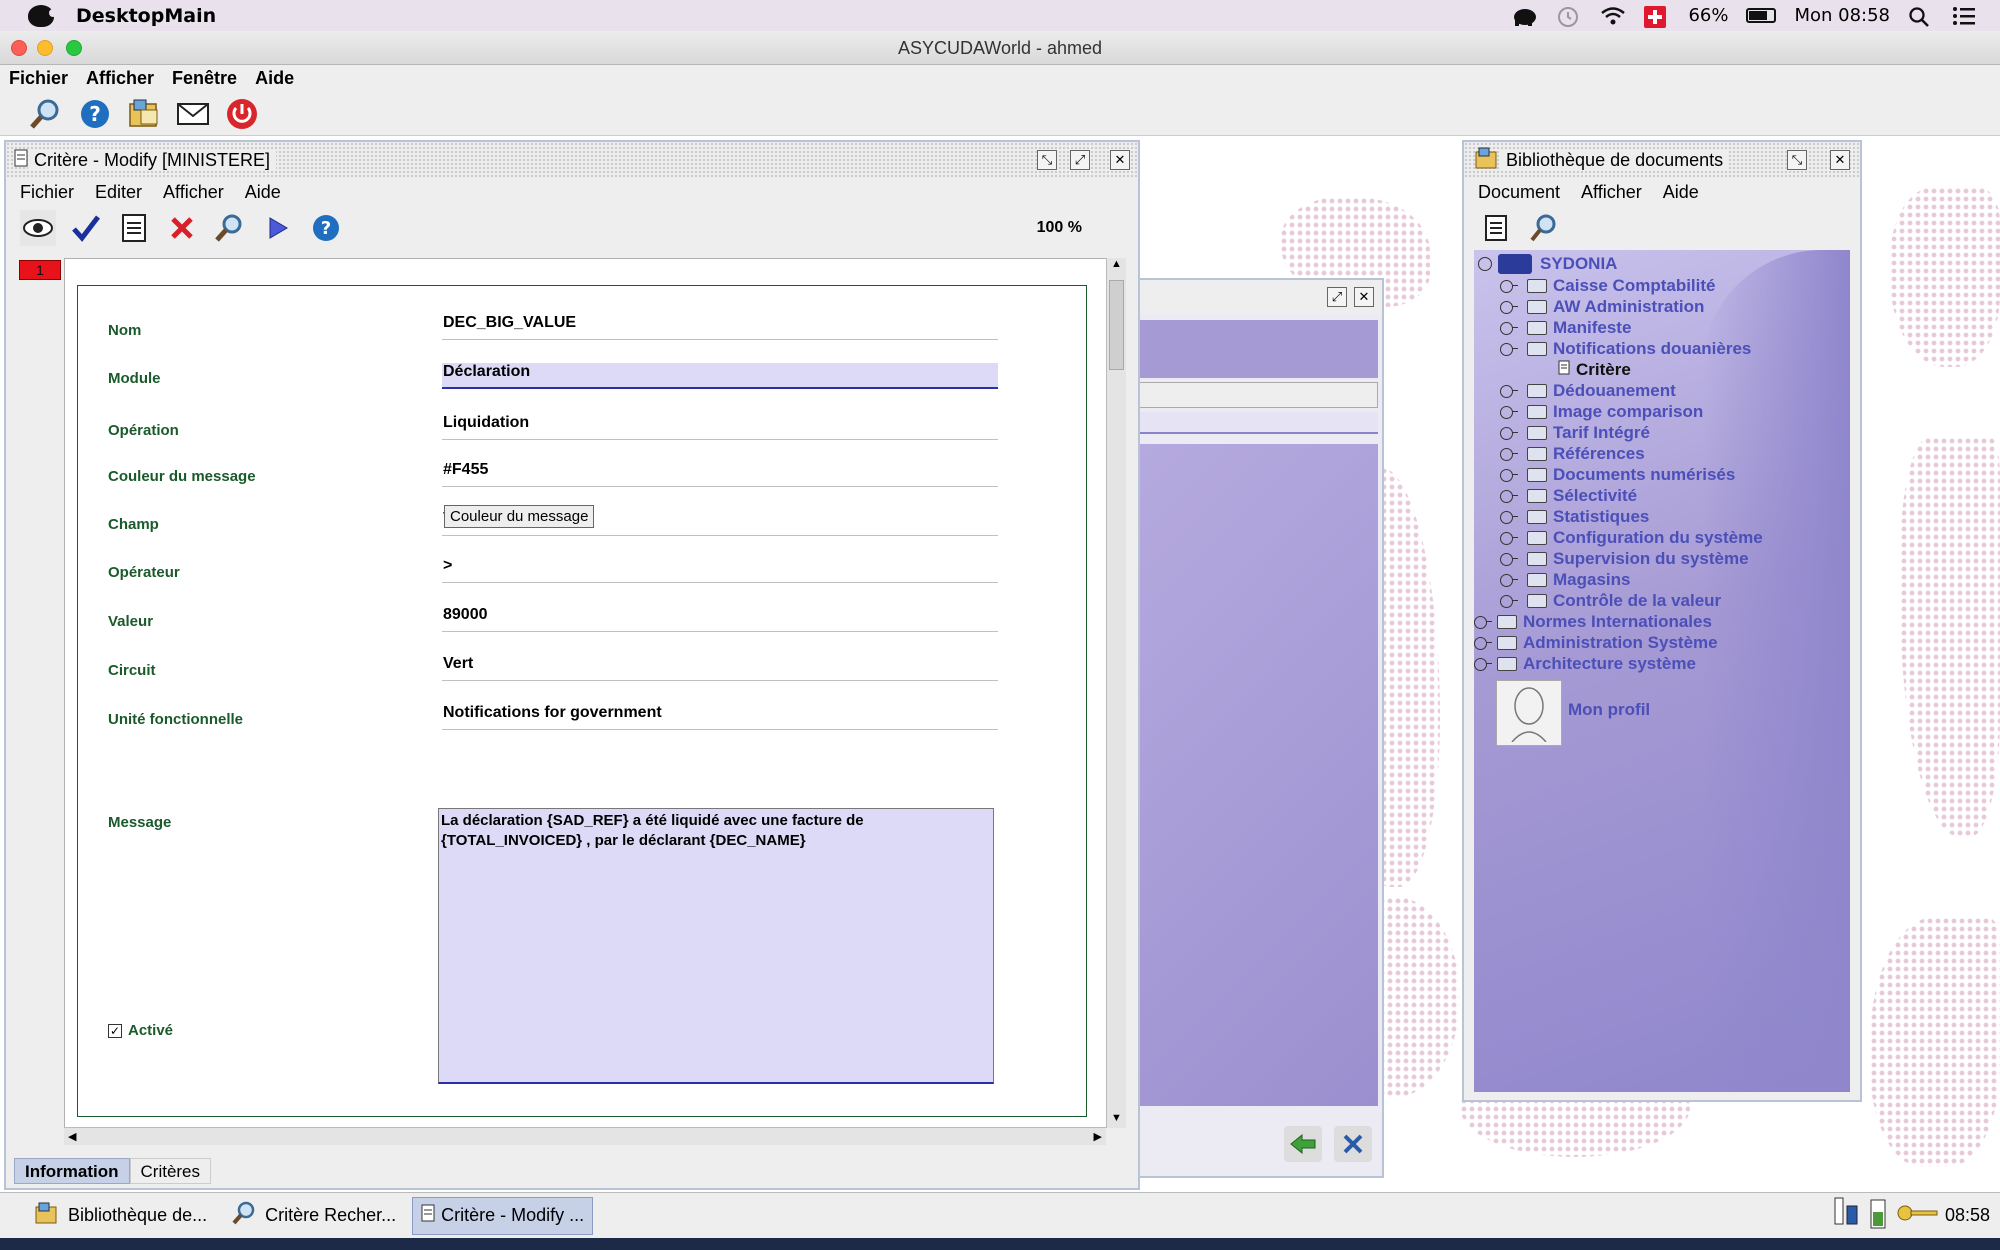 This screenshot has height=1250, width=2000. What do you see at coordinates (204, 78) in the screenshot?
I see `menu-fenetre: Fenêtre` at bounding box center [204, 78].